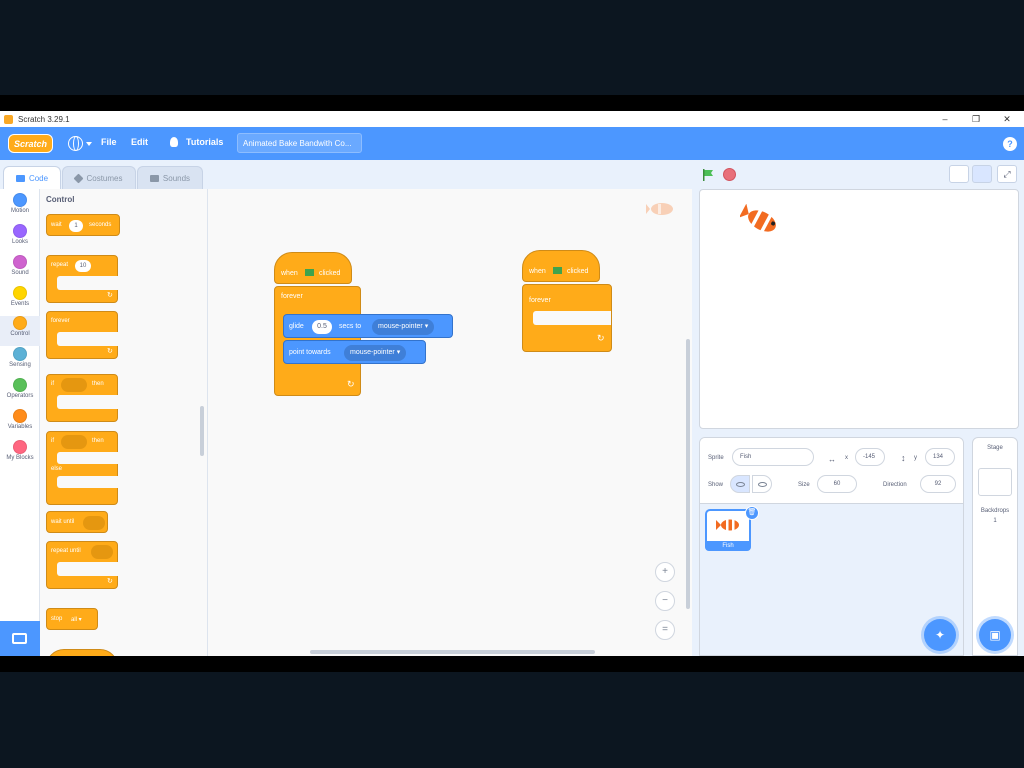 The width and height of the screenshot is (1024, 768). What do you see at coordinates (19, 211) in the screenshot?
I see `category-label: Motion` at bounding box center [19, 211].